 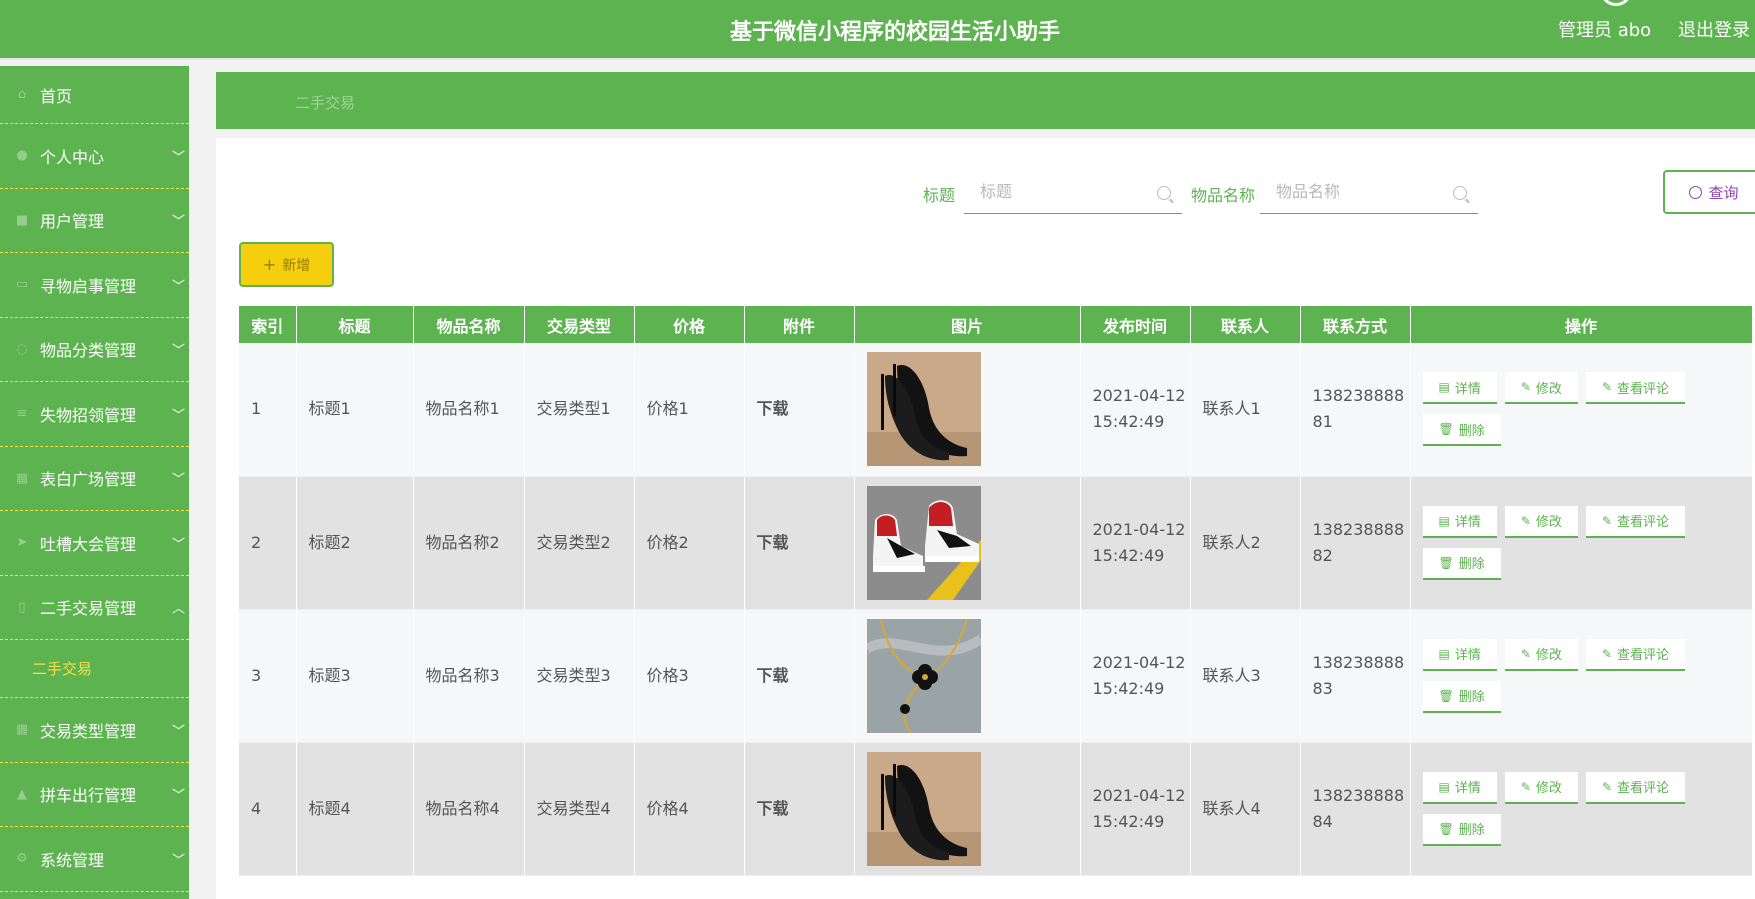 What do you see at coordinates (268, 410) in the screenshot?
I see `cell-index: 1` at bounding box center [268, 410].